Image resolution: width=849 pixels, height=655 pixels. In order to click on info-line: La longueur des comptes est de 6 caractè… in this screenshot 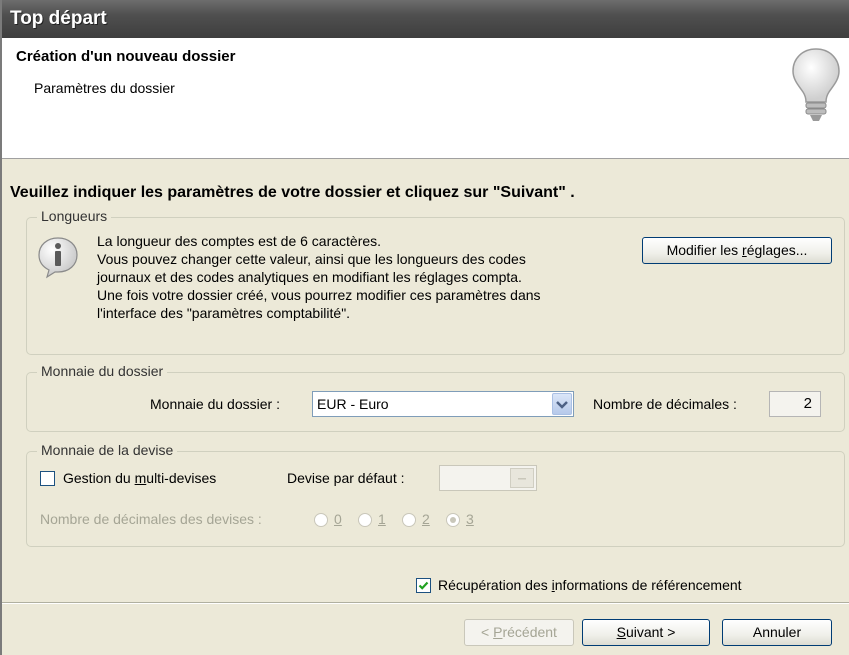, I will do `click(239, 241)`.